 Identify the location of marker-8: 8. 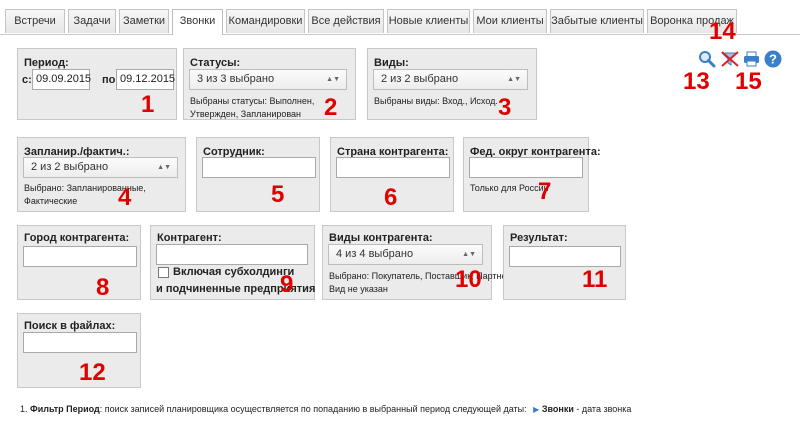
(103, 287).